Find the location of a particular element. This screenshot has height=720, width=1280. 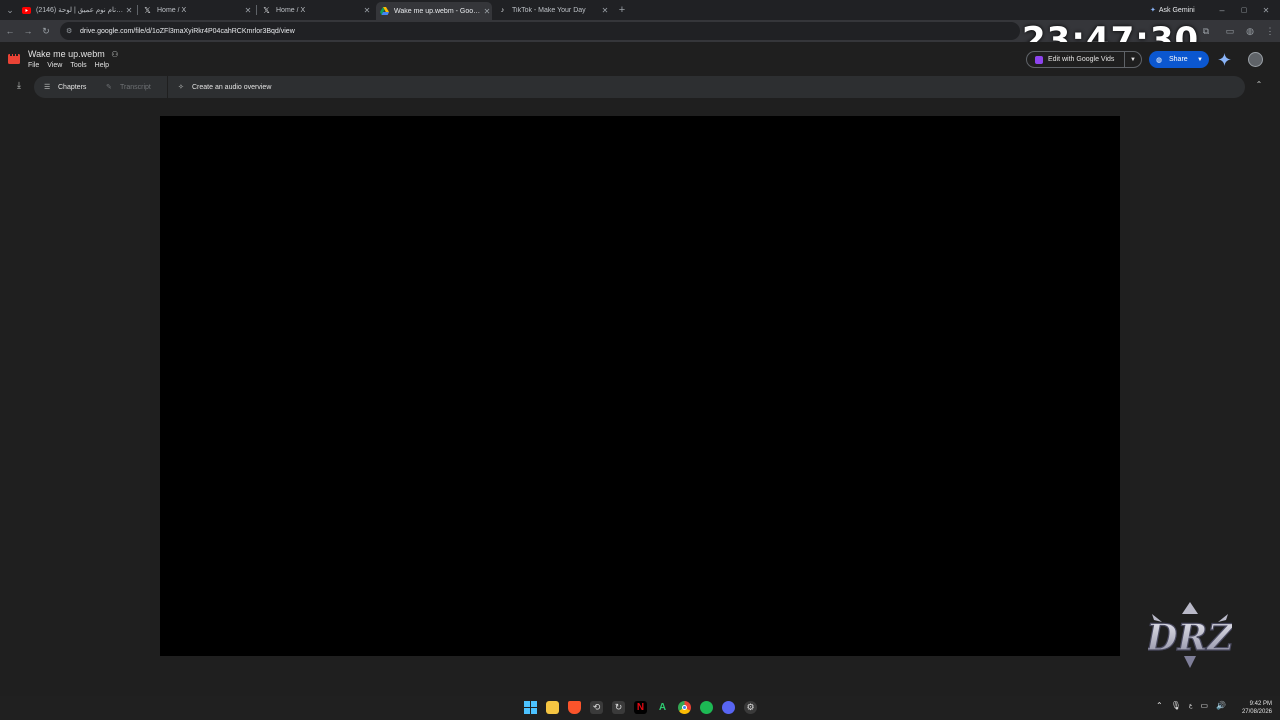

extensions-icon: ⧉ is located at coordinates (1206, 31).